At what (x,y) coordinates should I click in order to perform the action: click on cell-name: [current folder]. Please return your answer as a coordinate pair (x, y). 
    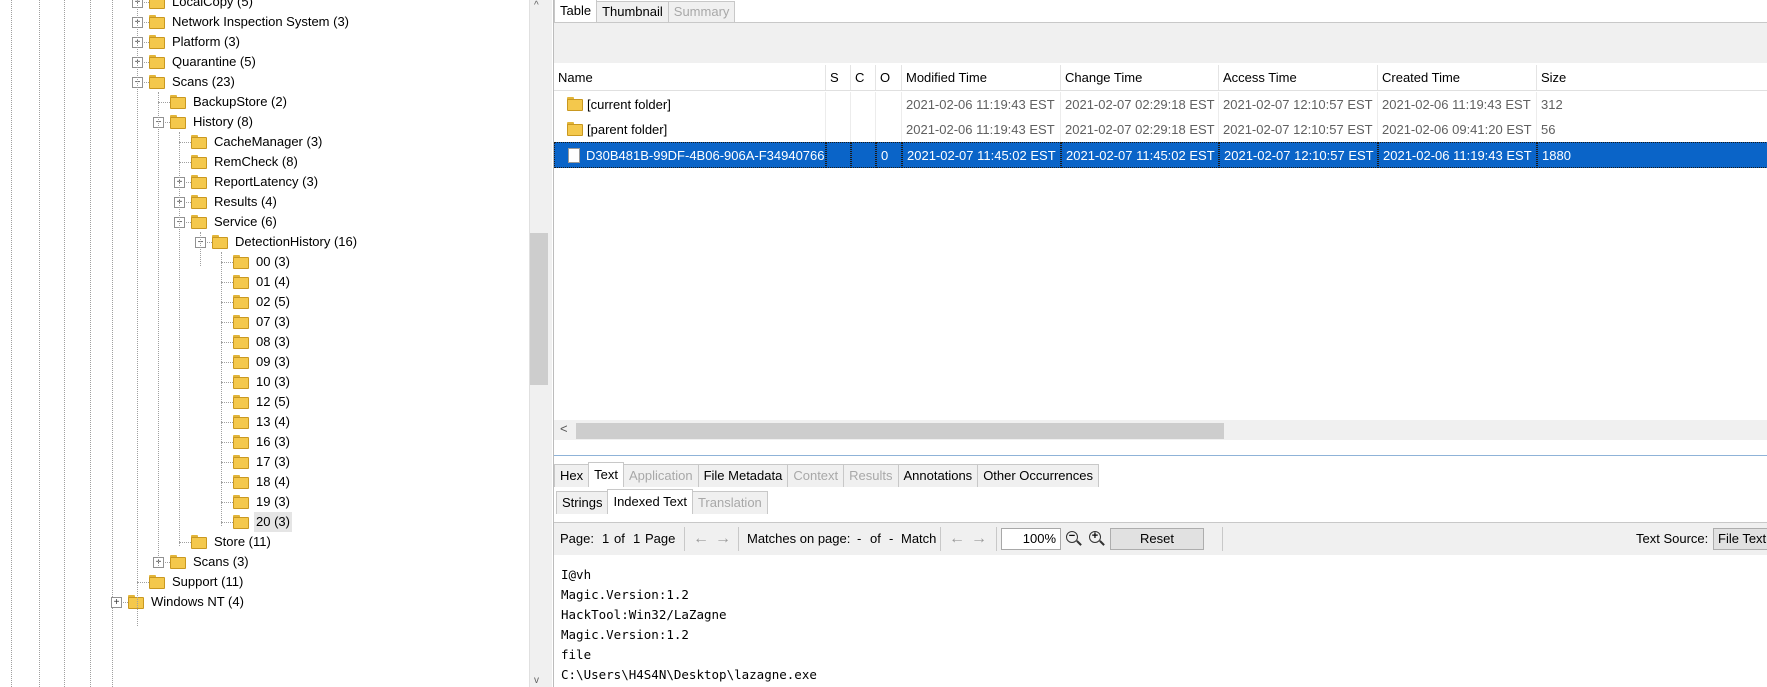
    Looking at the image, I should click on (690, 105).